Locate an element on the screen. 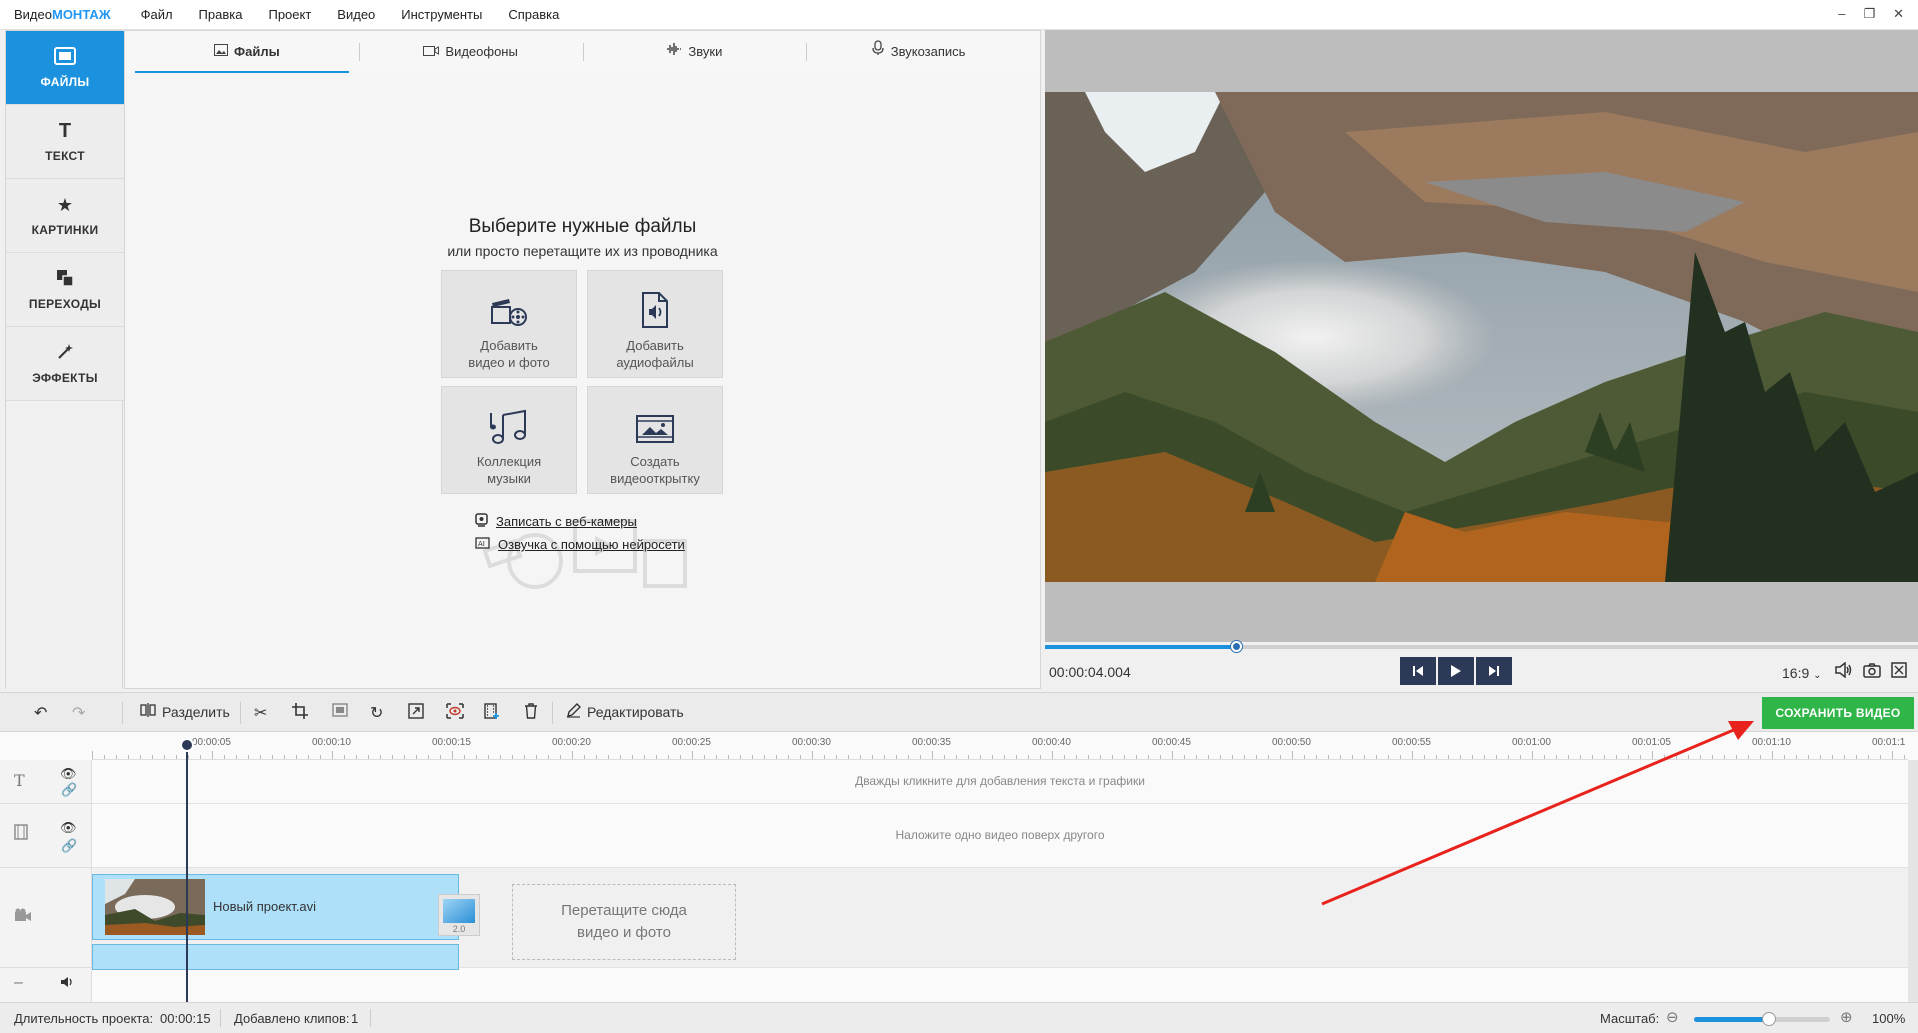  split-button: Разделить is located at coordinates (185, 711).